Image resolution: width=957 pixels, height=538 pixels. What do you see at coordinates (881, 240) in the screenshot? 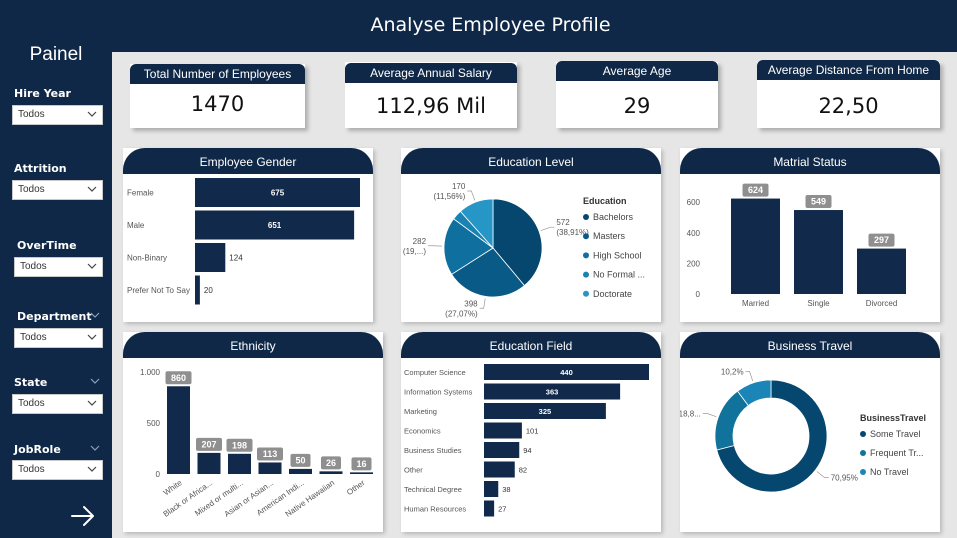
I see `data-label: 297` at bounding box center [881, 240].